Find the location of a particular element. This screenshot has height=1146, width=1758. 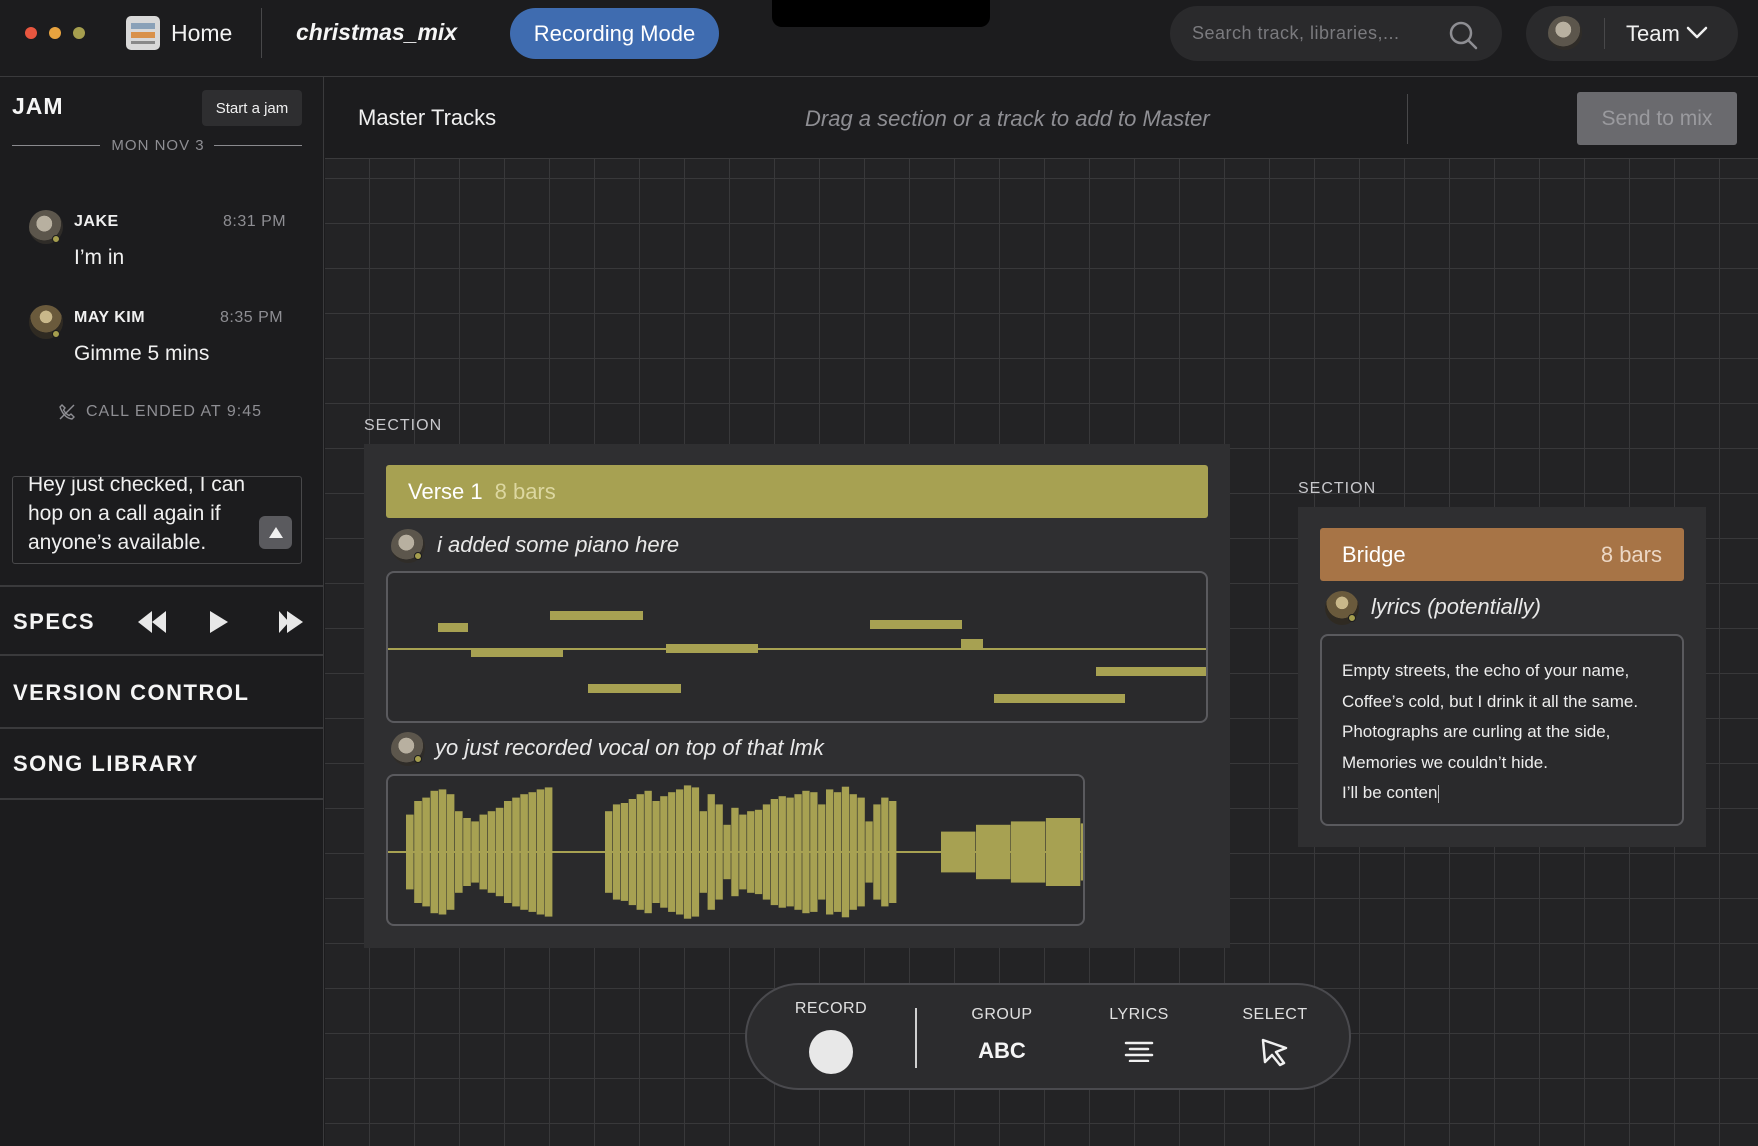

recording-mode-button: Recording Mode is located at coordinates (614, 33).